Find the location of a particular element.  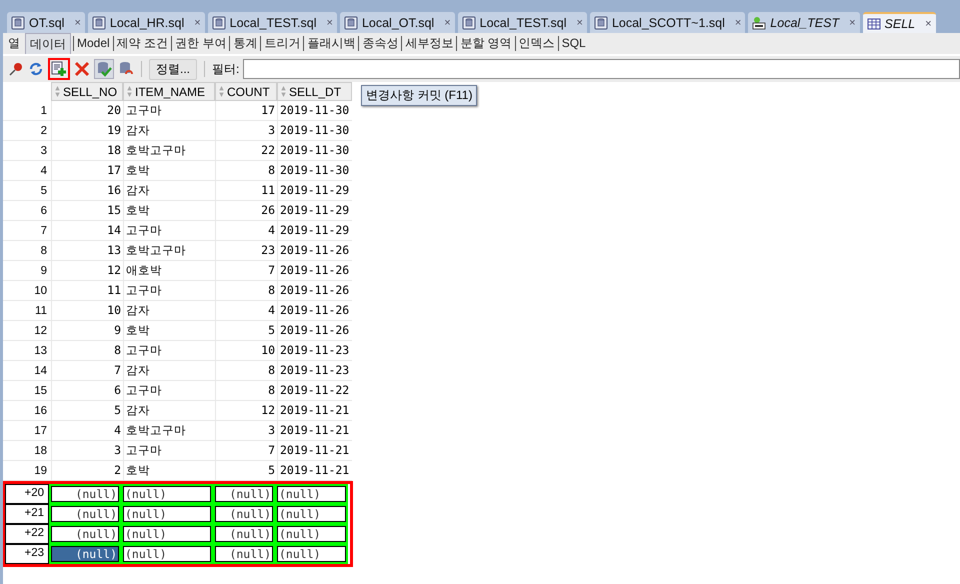

row-number: +21 is located at coordinates (27, 514).